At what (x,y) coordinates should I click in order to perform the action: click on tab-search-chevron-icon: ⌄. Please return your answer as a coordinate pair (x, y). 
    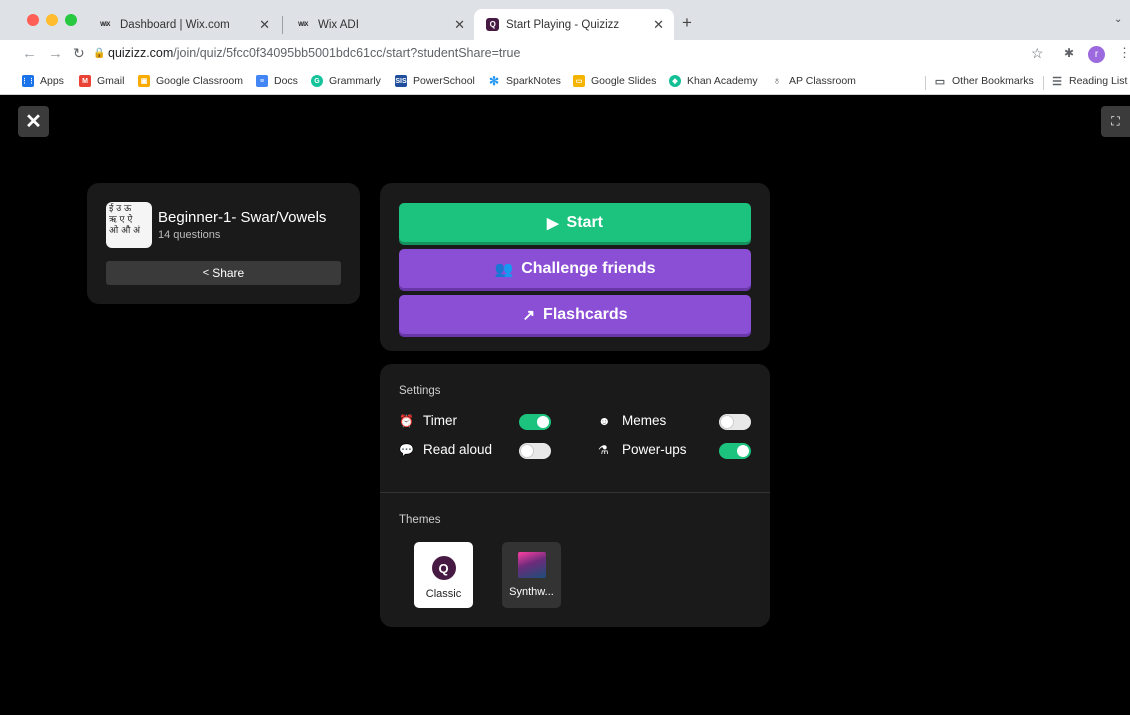
    Looking at the image, I should click on (1118, 19).